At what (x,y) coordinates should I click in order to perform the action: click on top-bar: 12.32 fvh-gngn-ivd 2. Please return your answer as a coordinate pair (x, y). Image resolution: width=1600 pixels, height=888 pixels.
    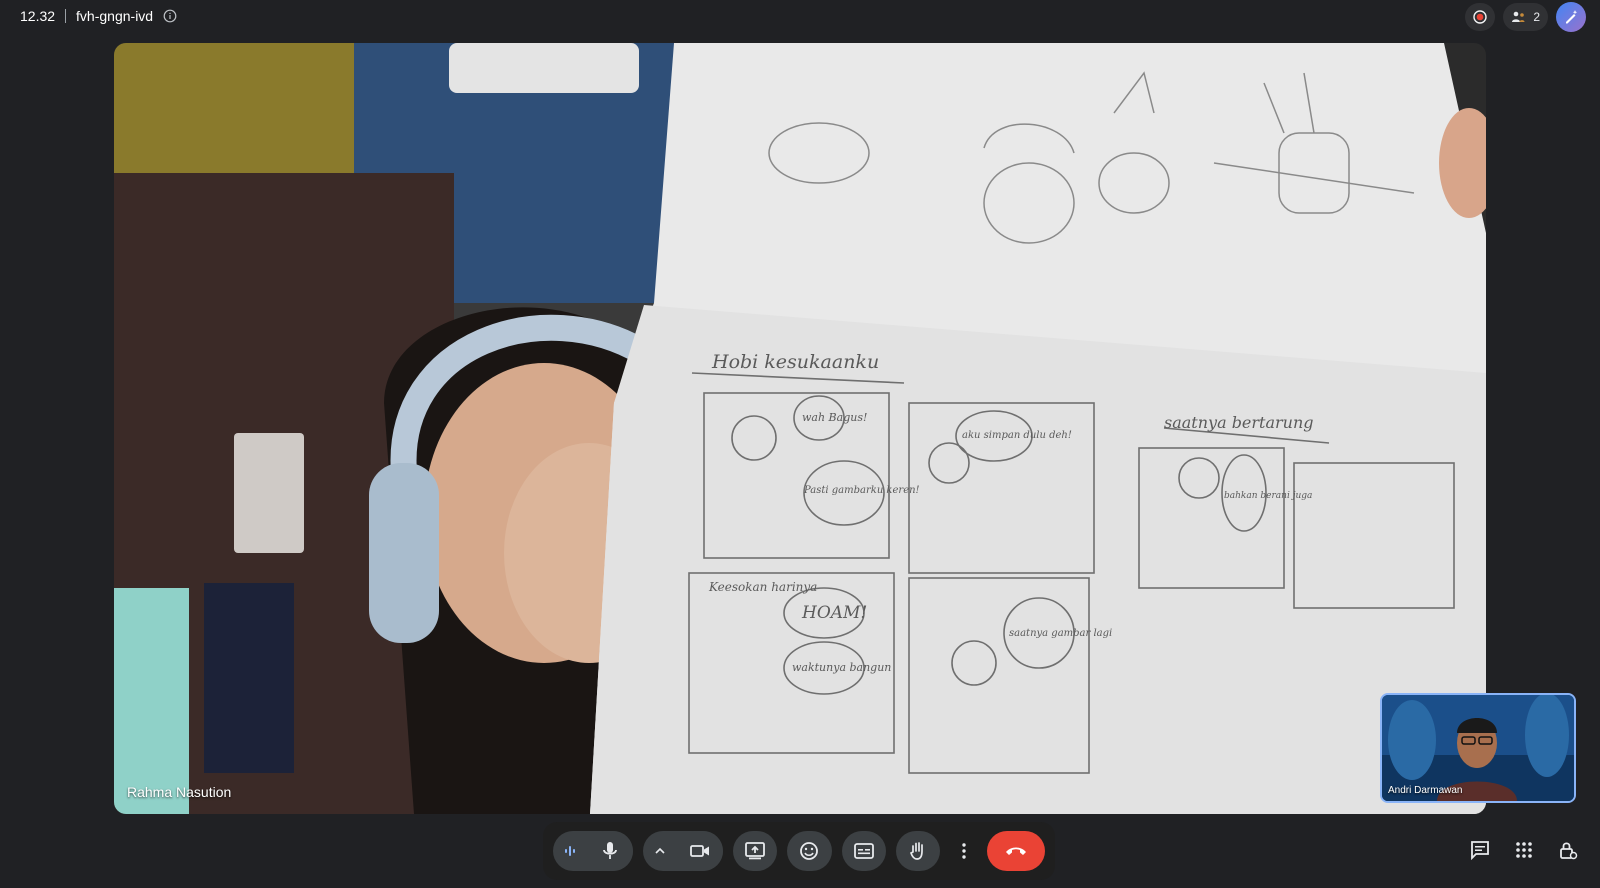
    Looking at the image, I should click on (800, 17).